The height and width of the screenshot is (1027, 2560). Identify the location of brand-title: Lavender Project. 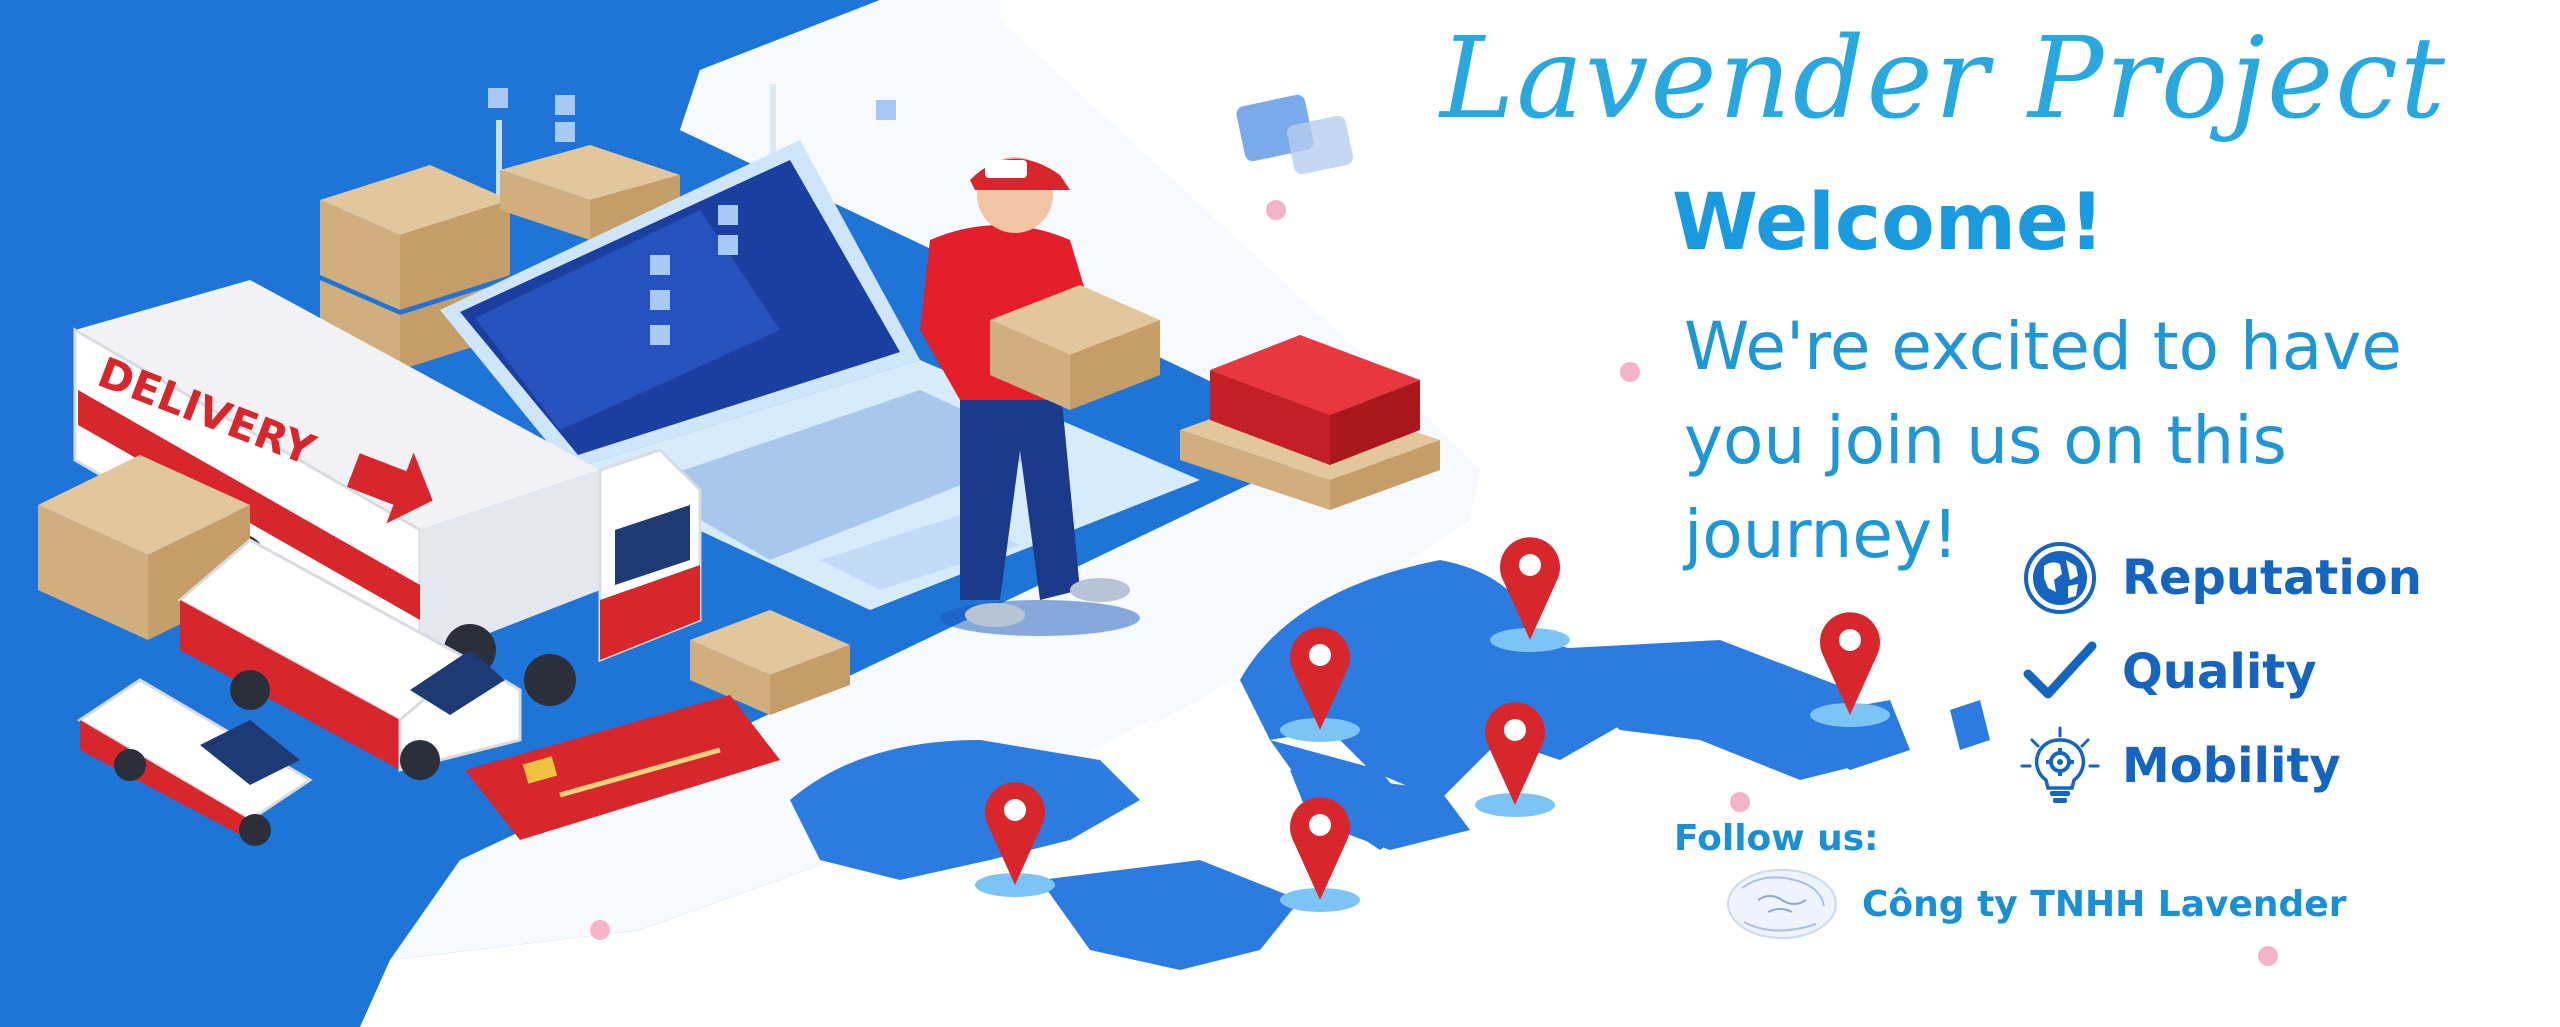
(1944, 79).